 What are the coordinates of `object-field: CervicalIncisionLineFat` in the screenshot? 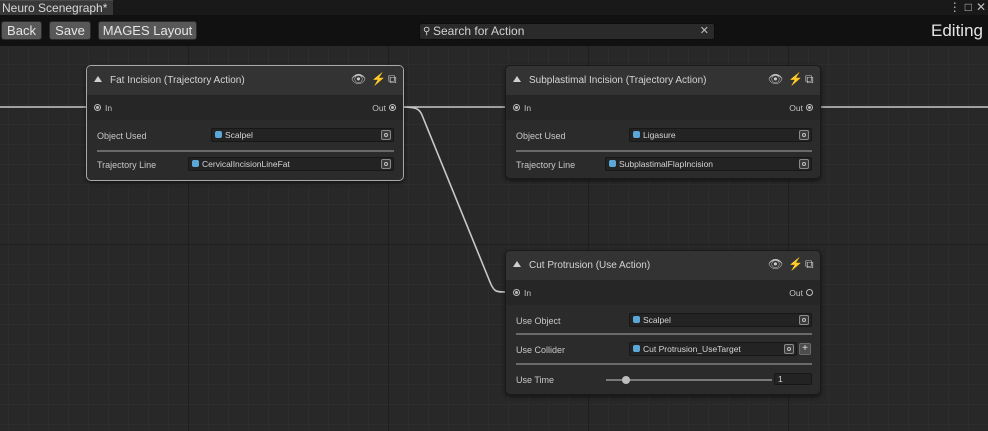 It's located at (291, 164).